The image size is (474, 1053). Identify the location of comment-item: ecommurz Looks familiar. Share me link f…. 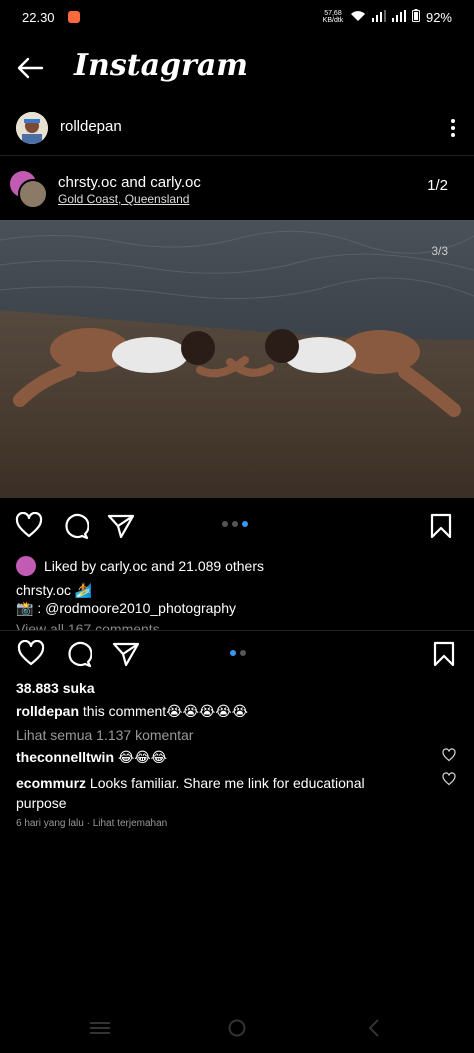
(216, 793).